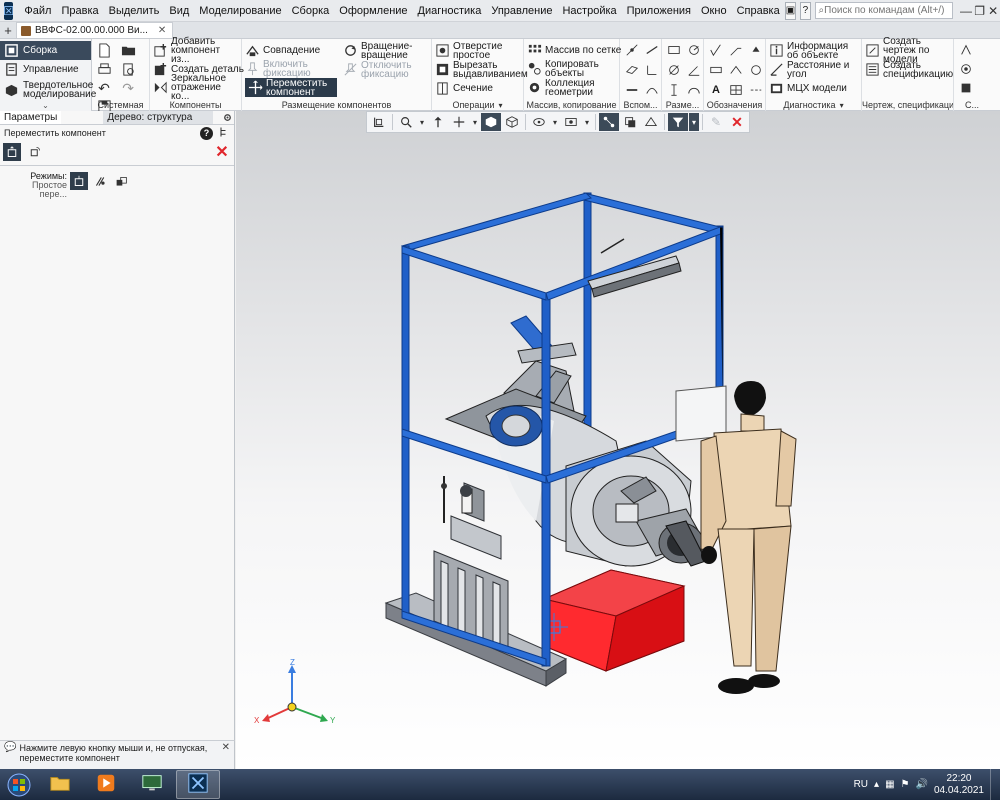  What do you see at coordinates (571, 122) in the screenshot?
I see `display-mode-icon` at bounding box center [571, 122].